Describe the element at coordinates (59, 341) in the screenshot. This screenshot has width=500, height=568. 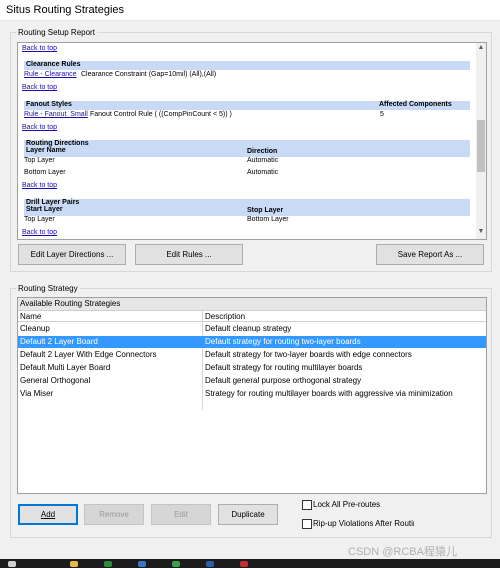
I see `strategy-name: Default 2 Layer Board` at that location.